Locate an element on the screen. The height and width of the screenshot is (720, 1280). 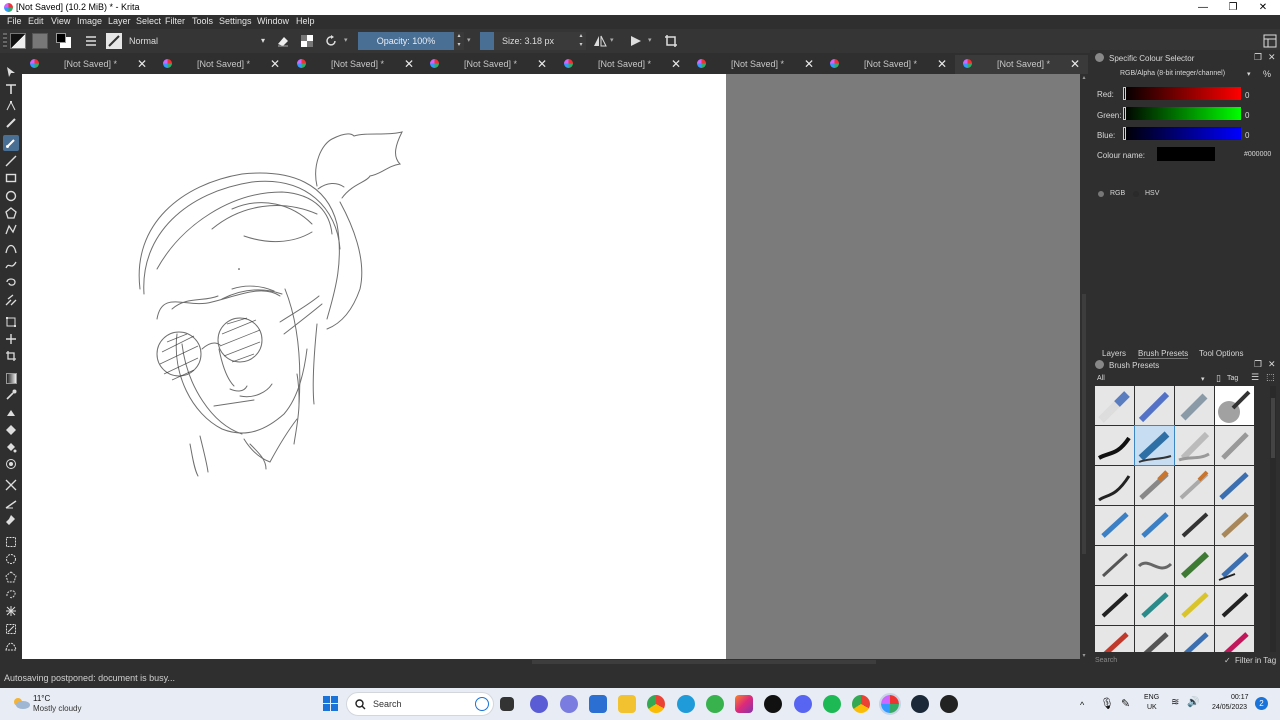
enclose-fill-tool-icon is located at coordinates (11, 464).